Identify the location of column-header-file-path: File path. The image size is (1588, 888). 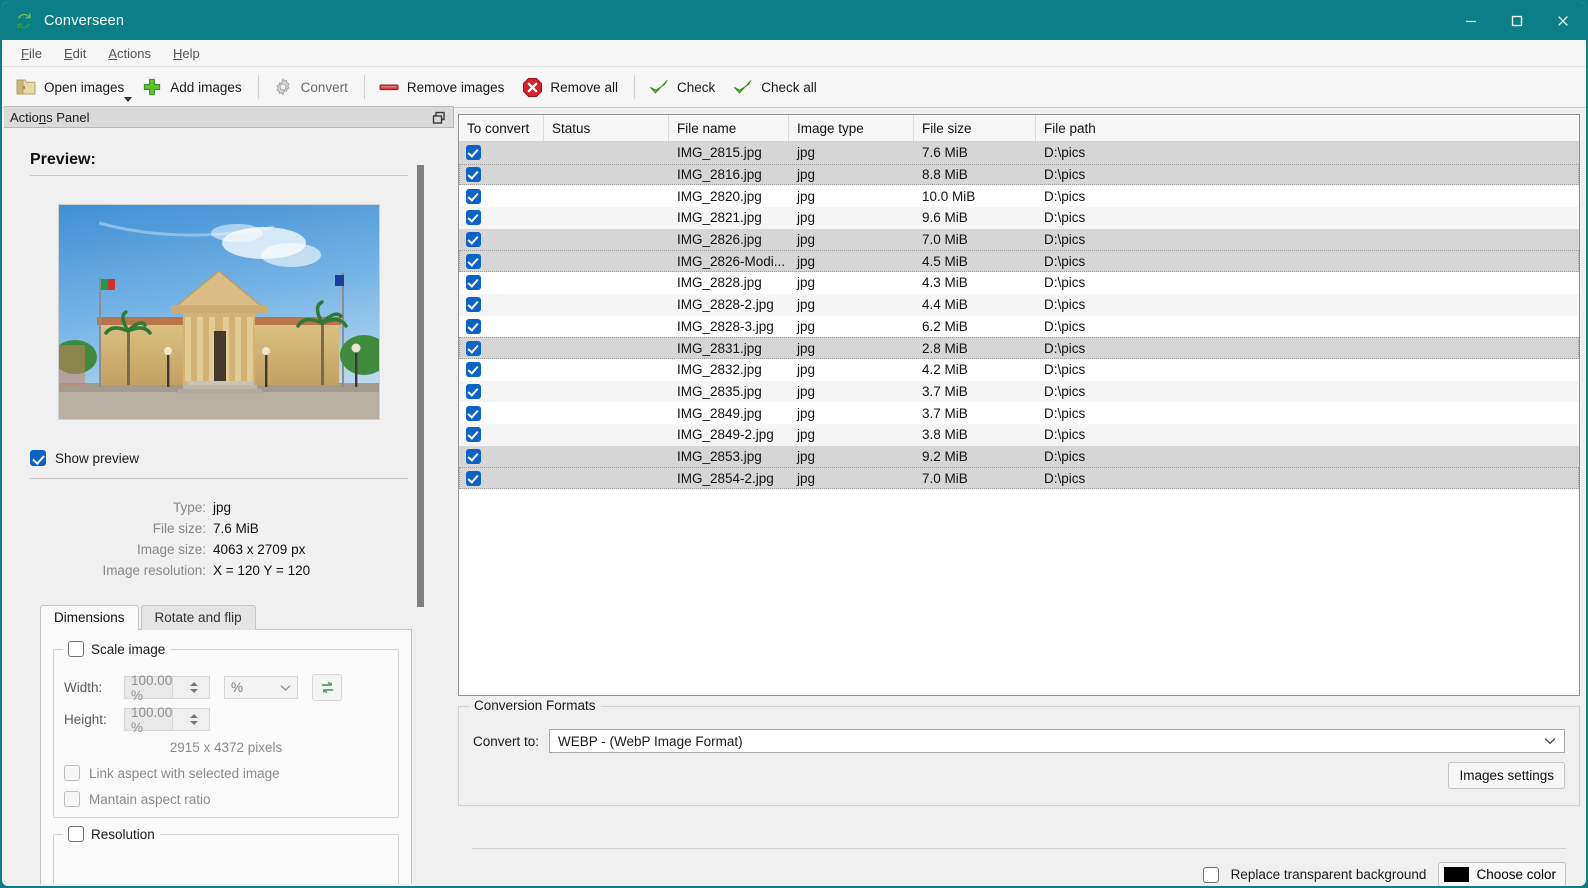
(1307, 128).